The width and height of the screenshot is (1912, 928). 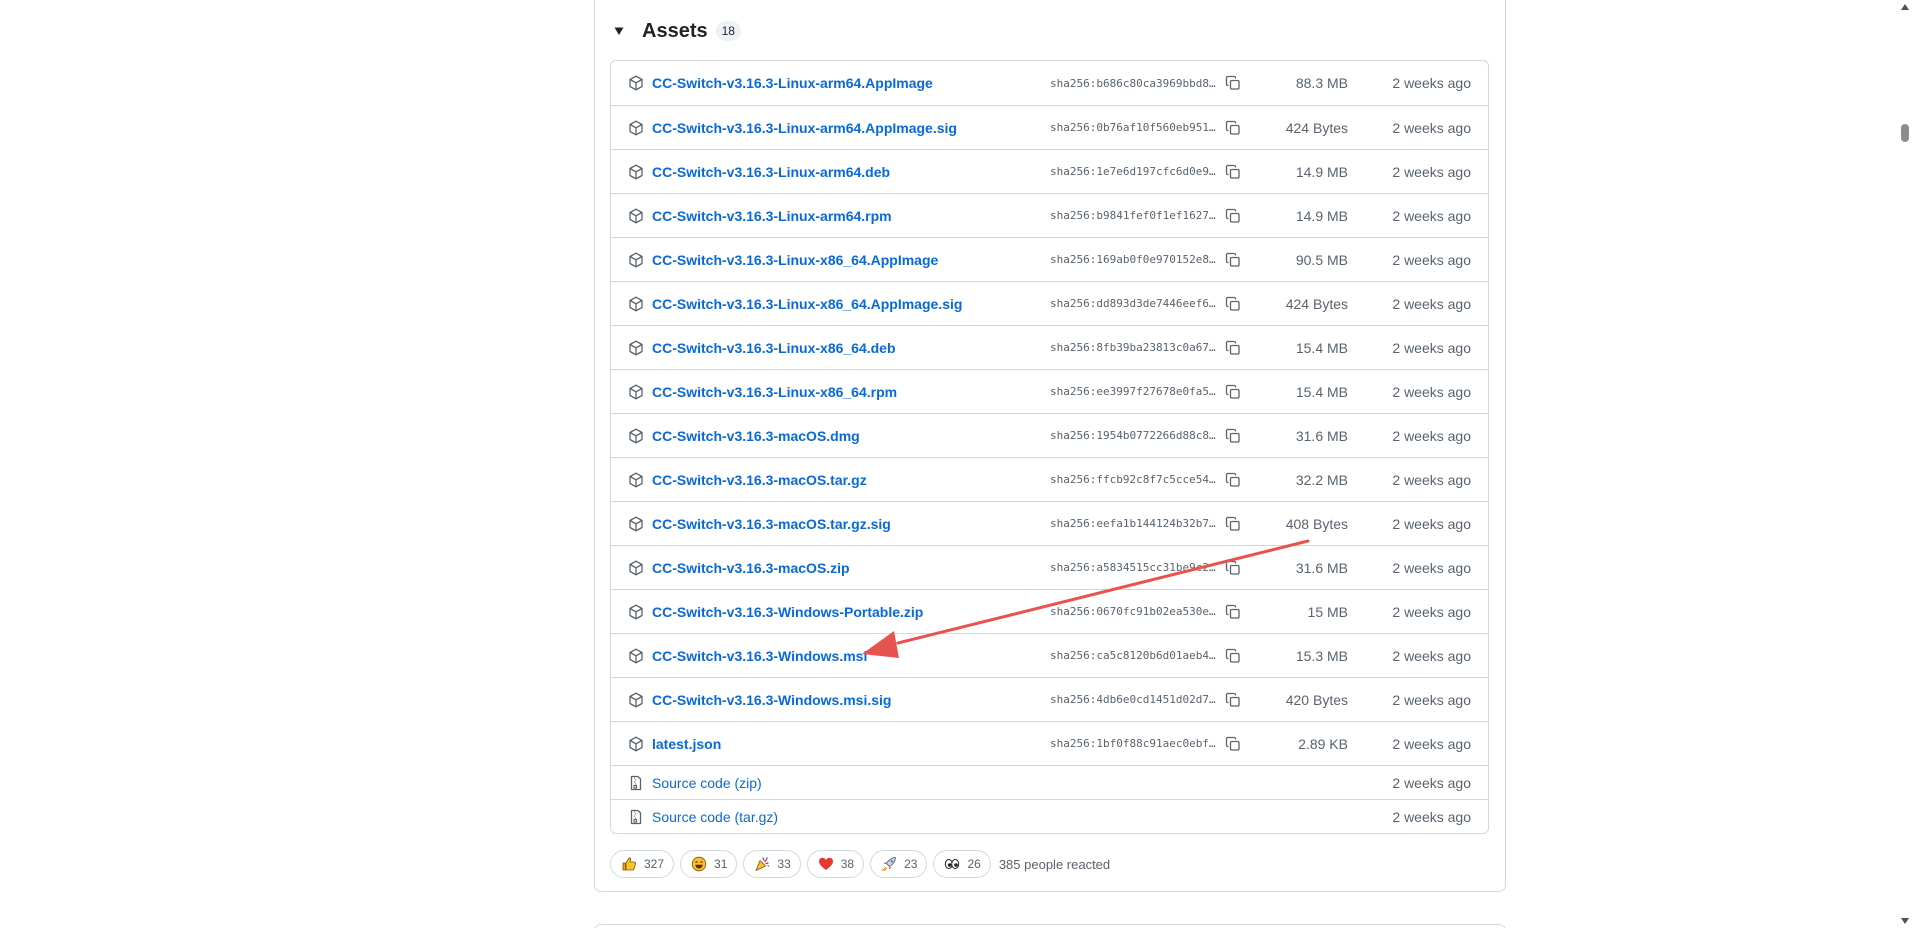 What do you see at coordinates (962, 864) in the screenshot?
I see `reaction-button: 26` at bounding box center [962, 864].